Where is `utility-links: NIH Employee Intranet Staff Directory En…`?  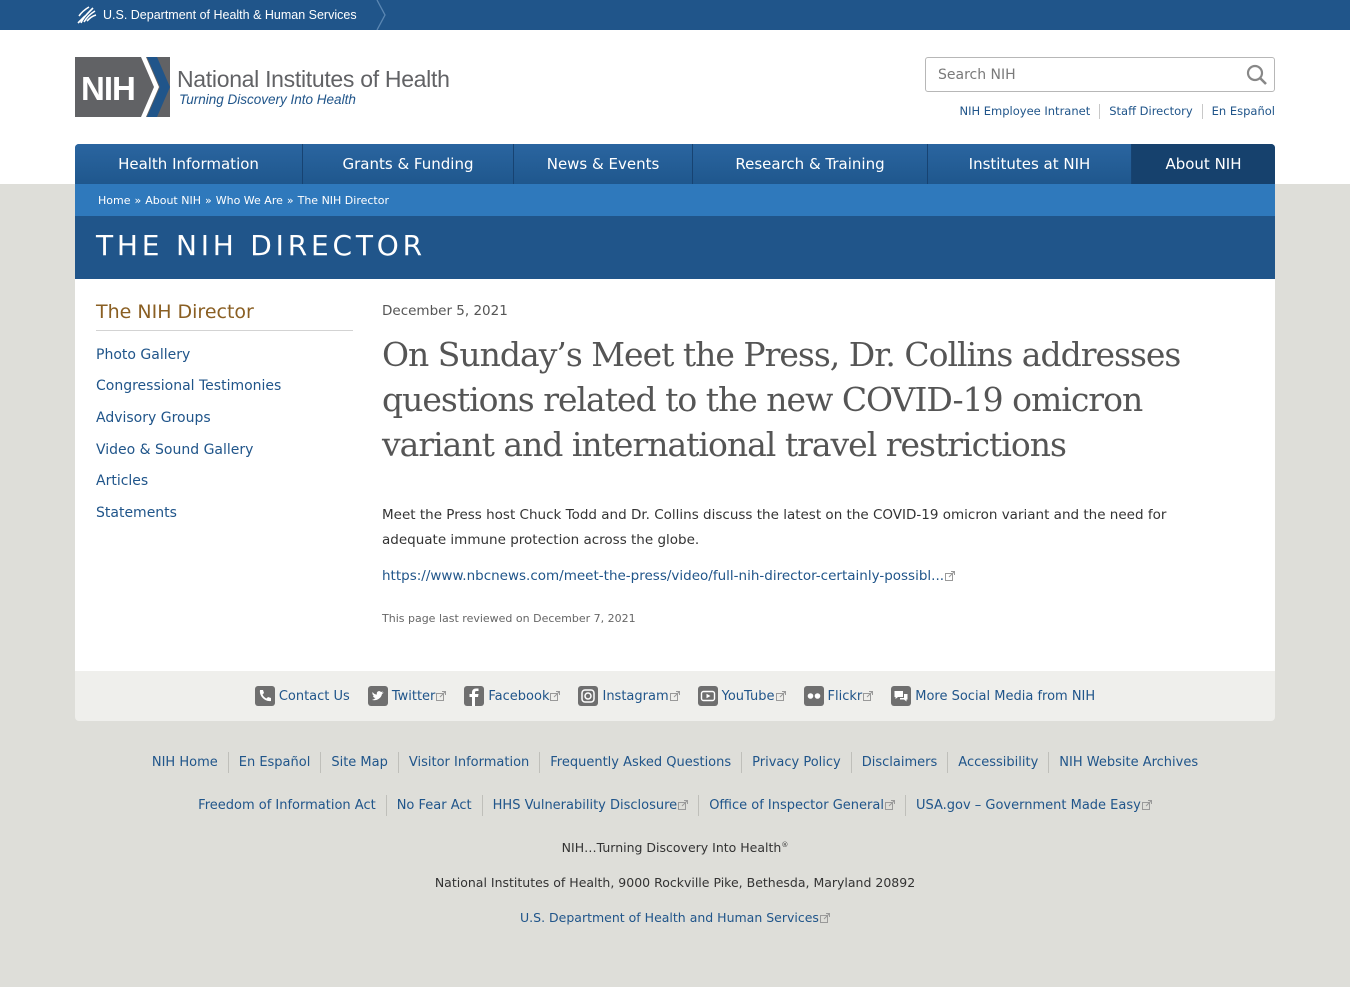
utility-links: NIH Employee Intranet Staff Directory En… is located at coordinates (1112, 111).